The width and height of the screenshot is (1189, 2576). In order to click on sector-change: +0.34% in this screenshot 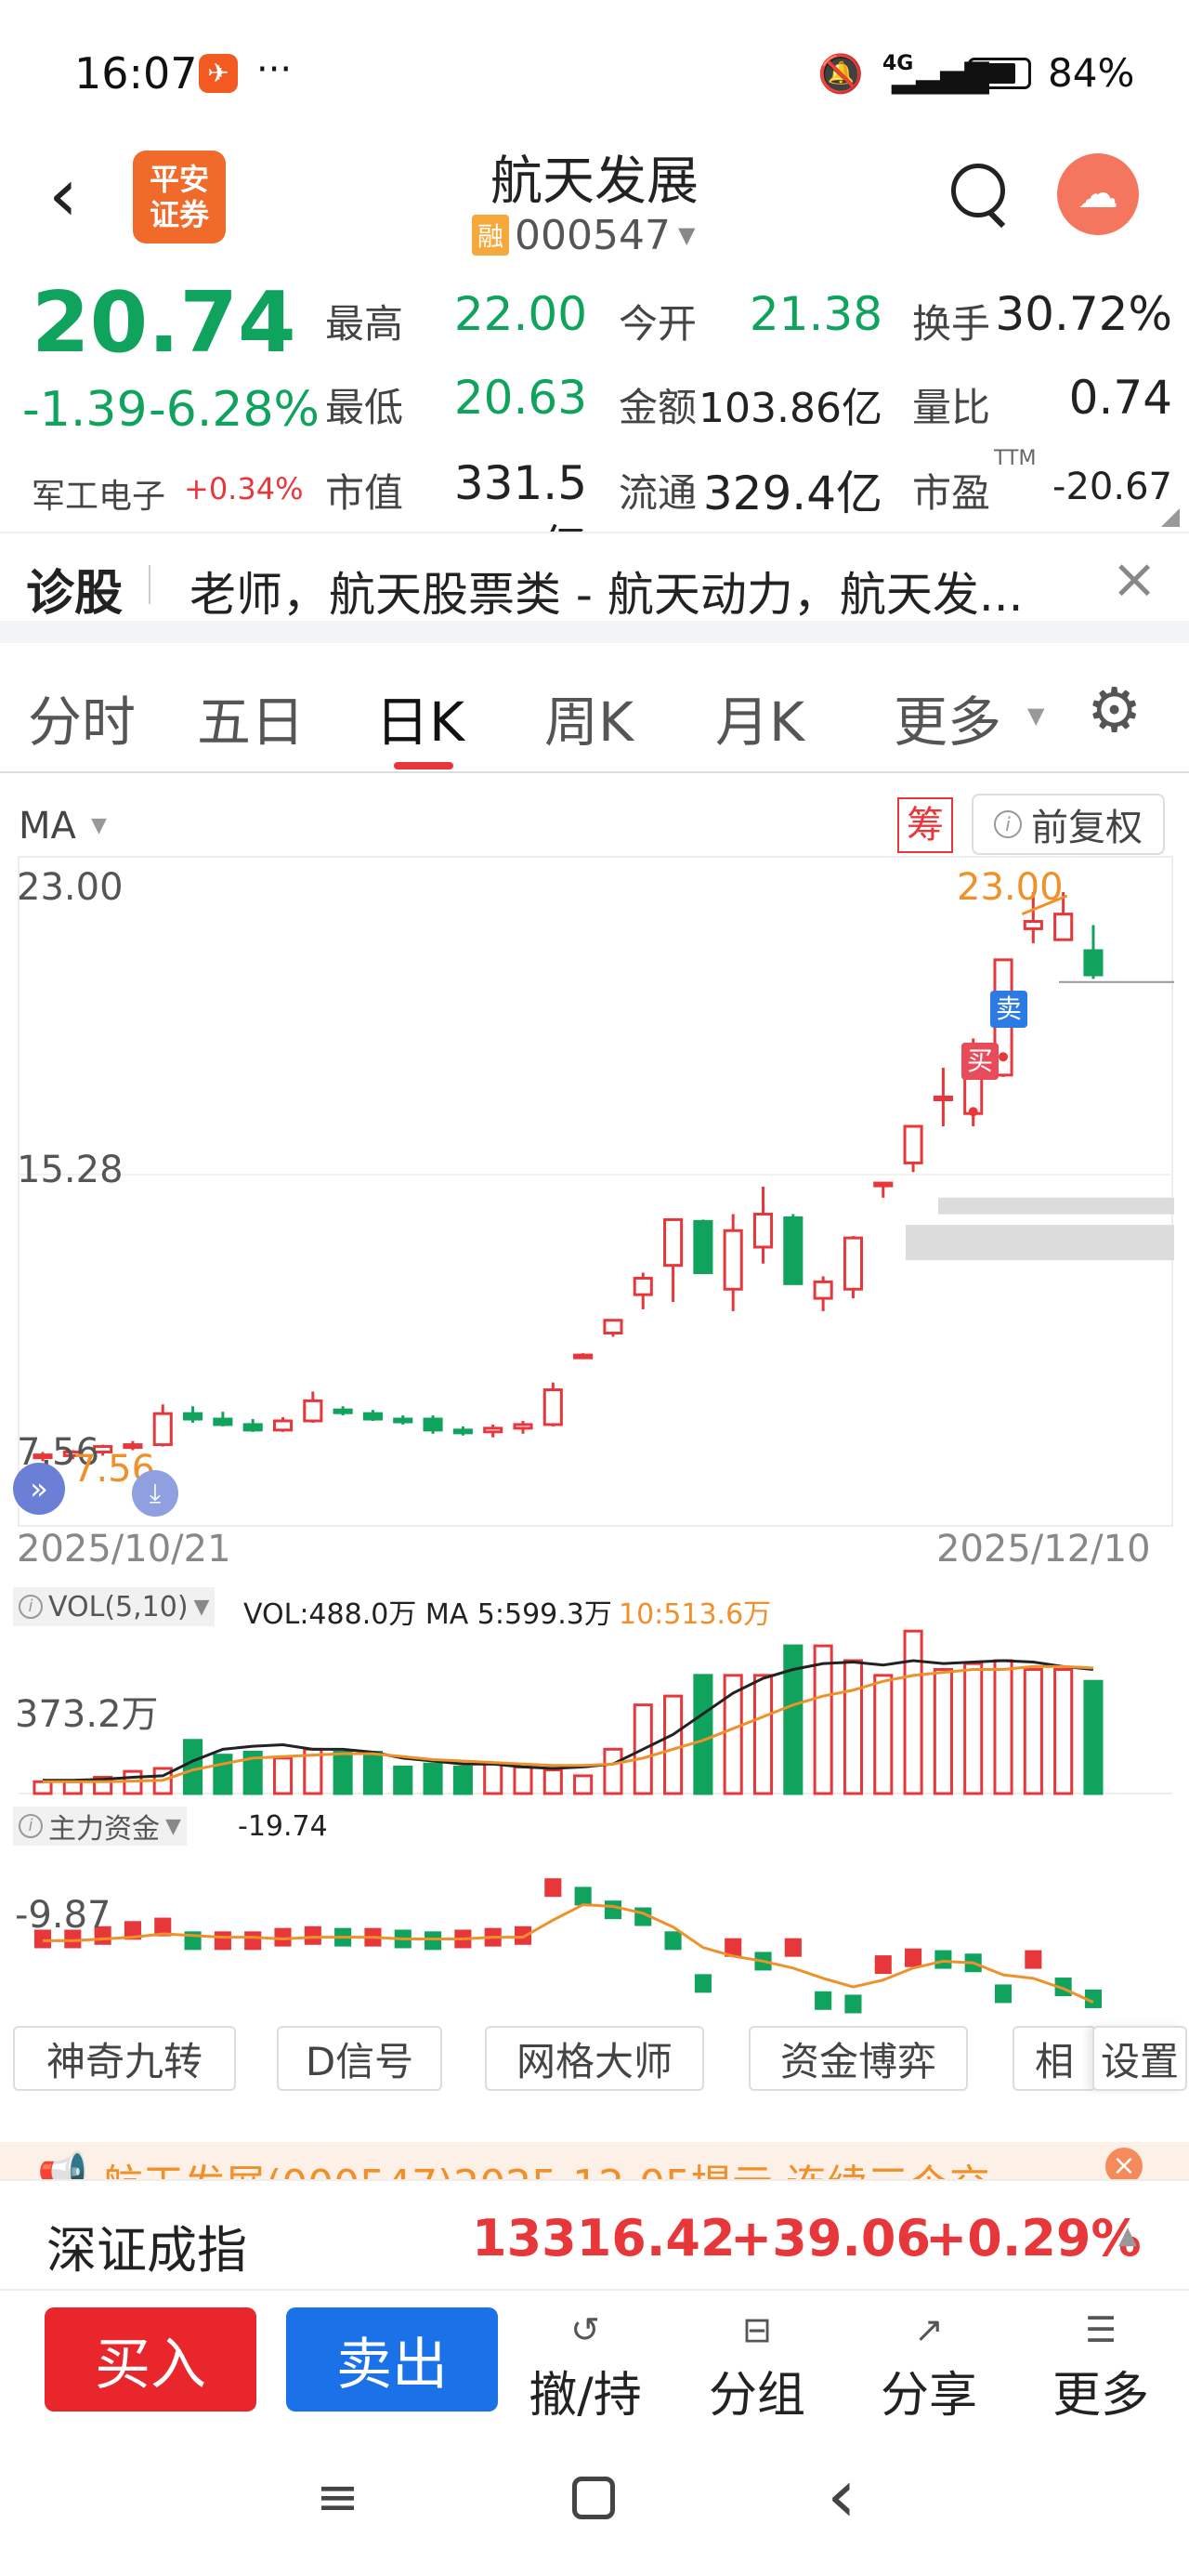, I will do `click(244, 488)`.